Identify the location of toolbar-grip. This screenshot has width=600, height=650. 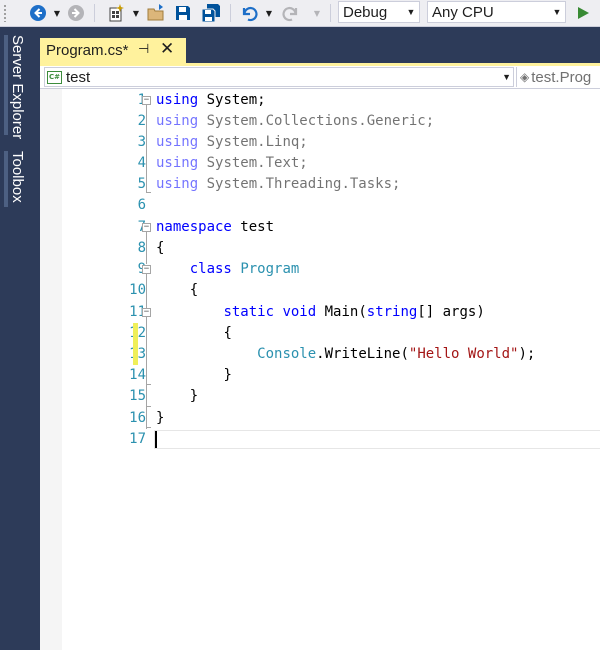
(5, 13).